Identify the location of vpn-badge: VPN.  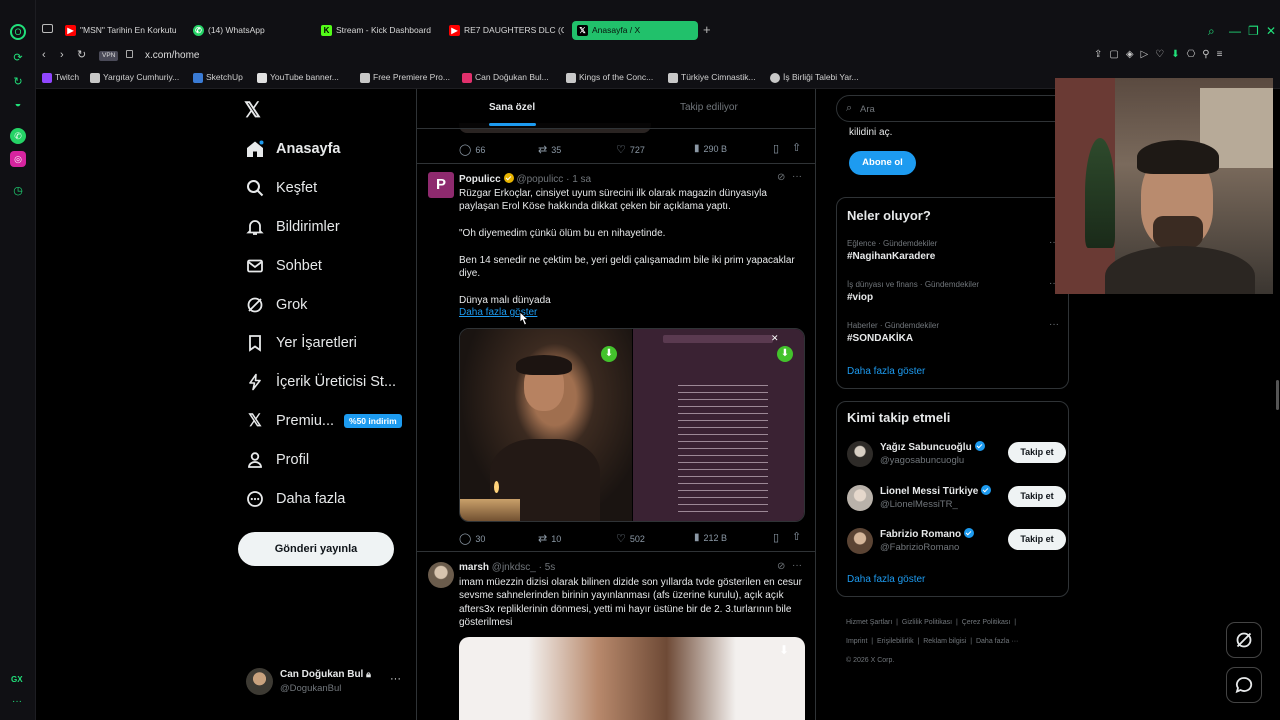
(109, 56).